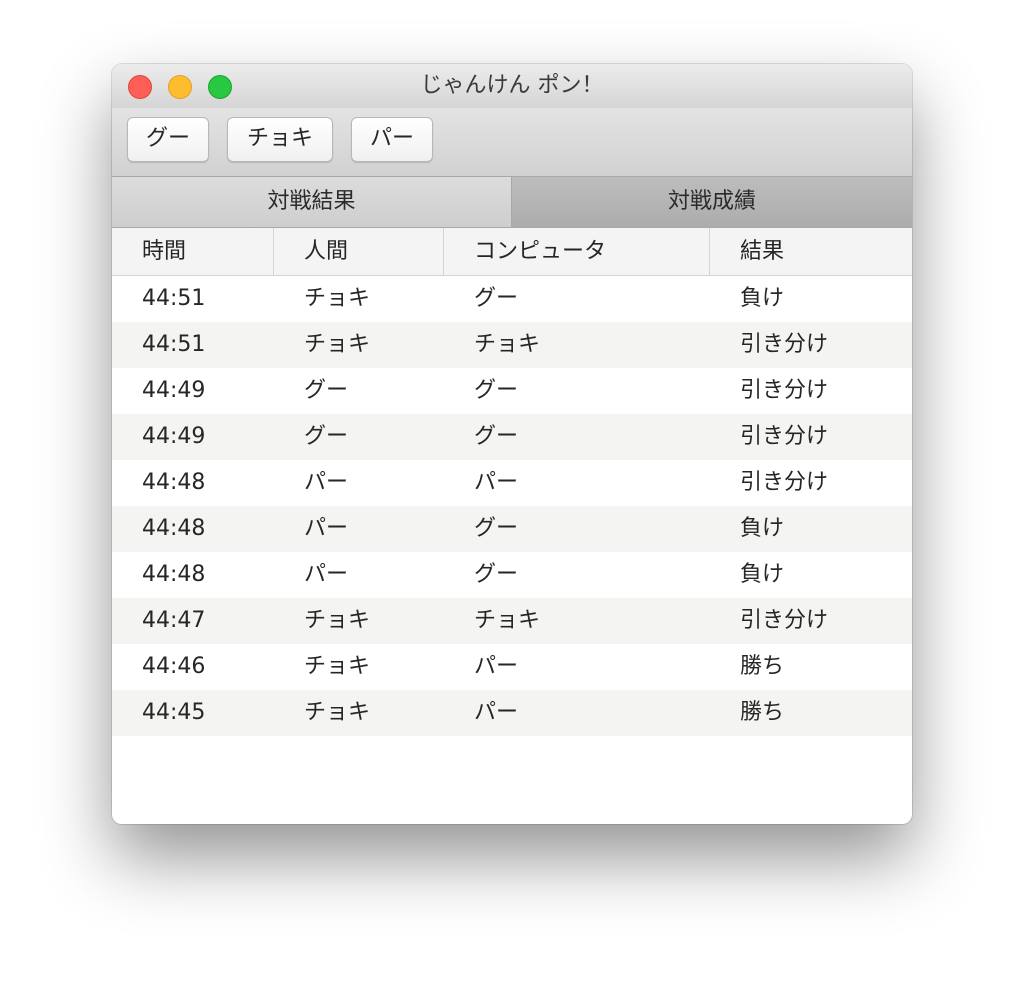  I want to click on table-row: 44:45 チョキ パー 勝ち, so click(512, 713).